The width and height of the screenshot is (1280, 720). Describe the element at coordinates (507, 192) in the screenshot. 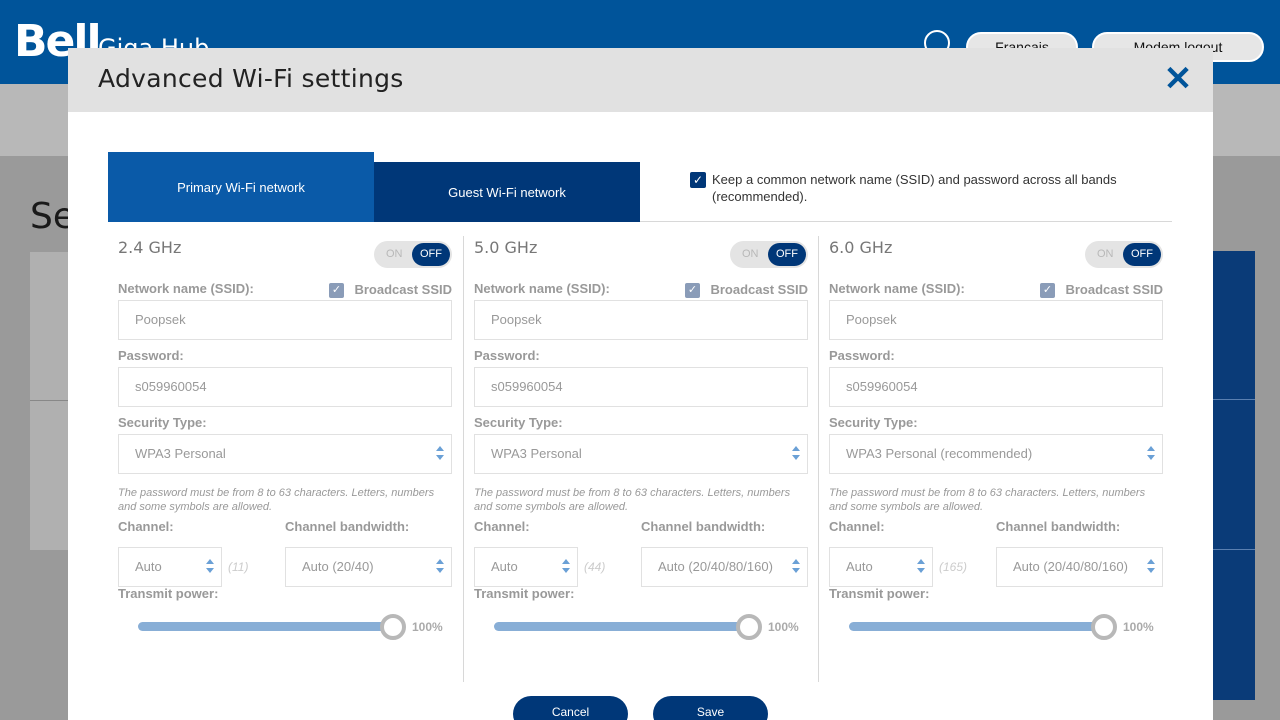

I see `tab-guest-wifi: Guest Wi-Fi network` at that location.